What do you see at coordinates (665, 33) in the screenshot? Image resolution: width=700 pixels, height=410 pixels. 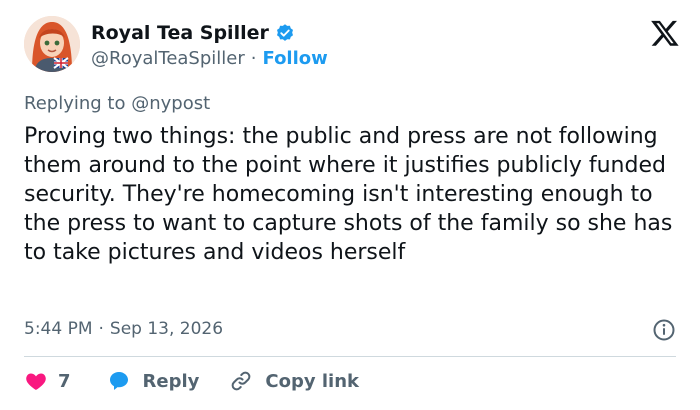 I see `x-logo-icon` at bounding box center [665, 33].